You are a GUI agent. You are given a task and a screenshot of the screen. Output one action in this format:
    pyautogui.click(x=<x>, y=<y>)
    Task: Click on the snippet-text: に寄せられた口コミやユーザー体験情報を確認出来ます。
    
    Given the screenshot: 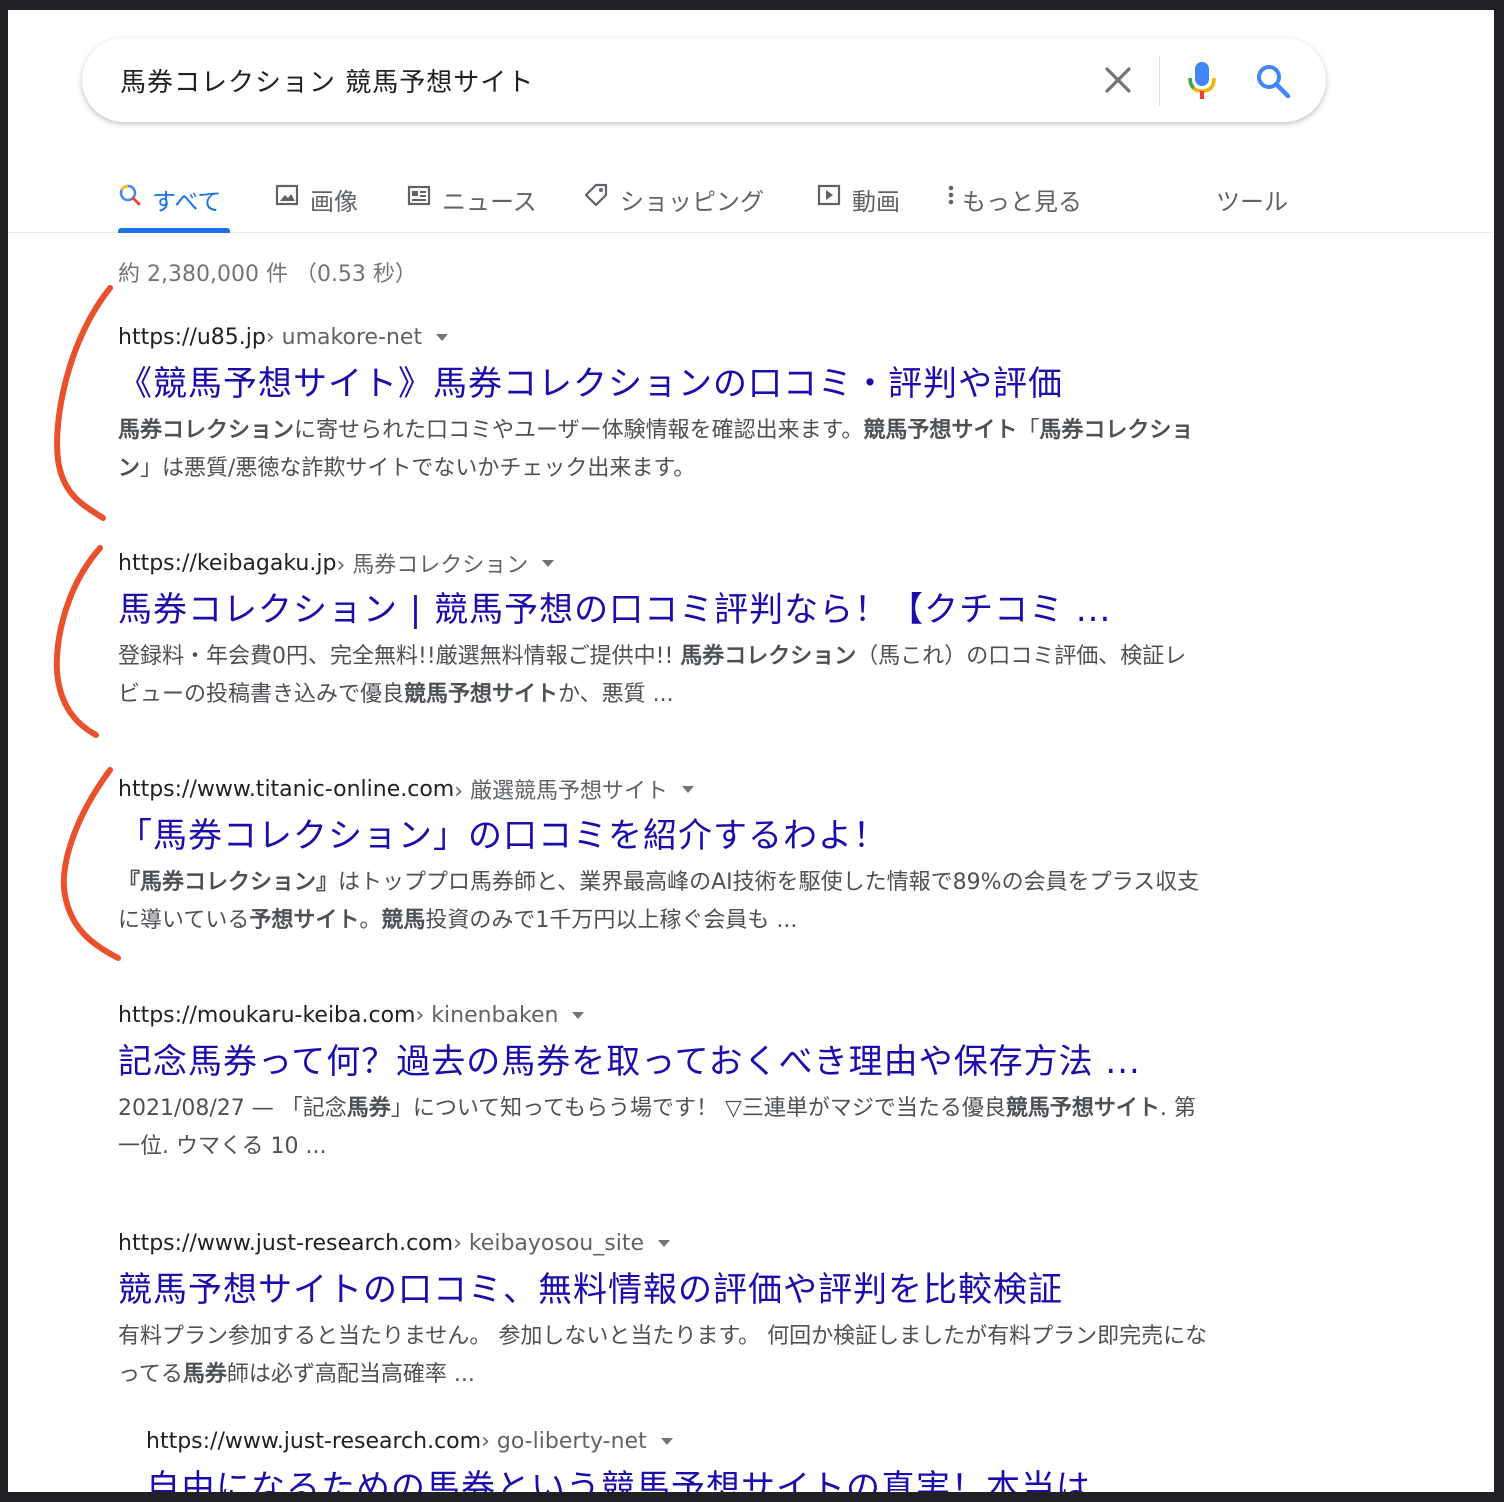 What is the action you would take?
    pyautogui.click(x=579, y=430)
    